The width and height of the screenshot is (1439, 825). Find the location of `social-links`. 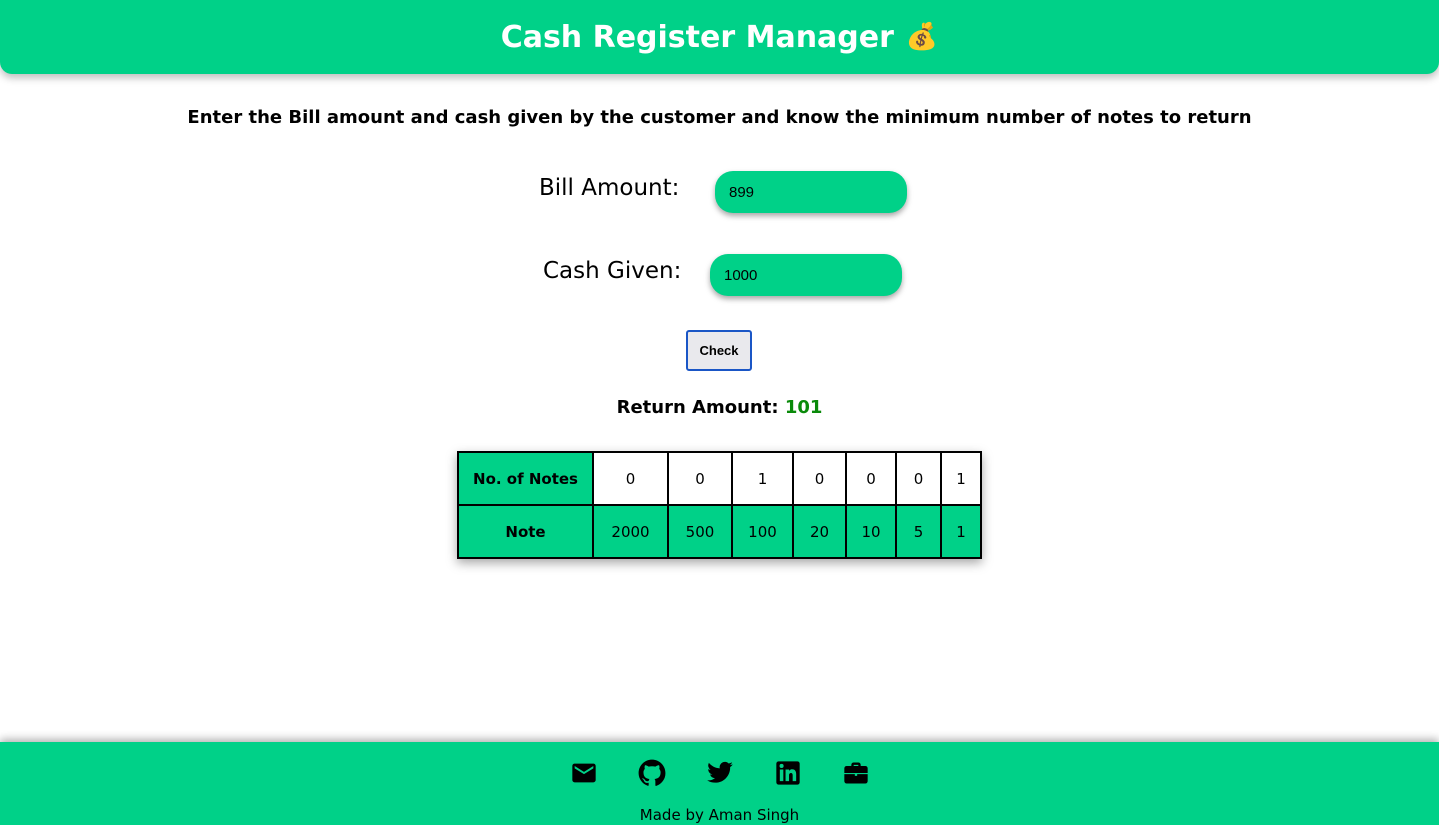

social-links is located at coordinates (719, 773).